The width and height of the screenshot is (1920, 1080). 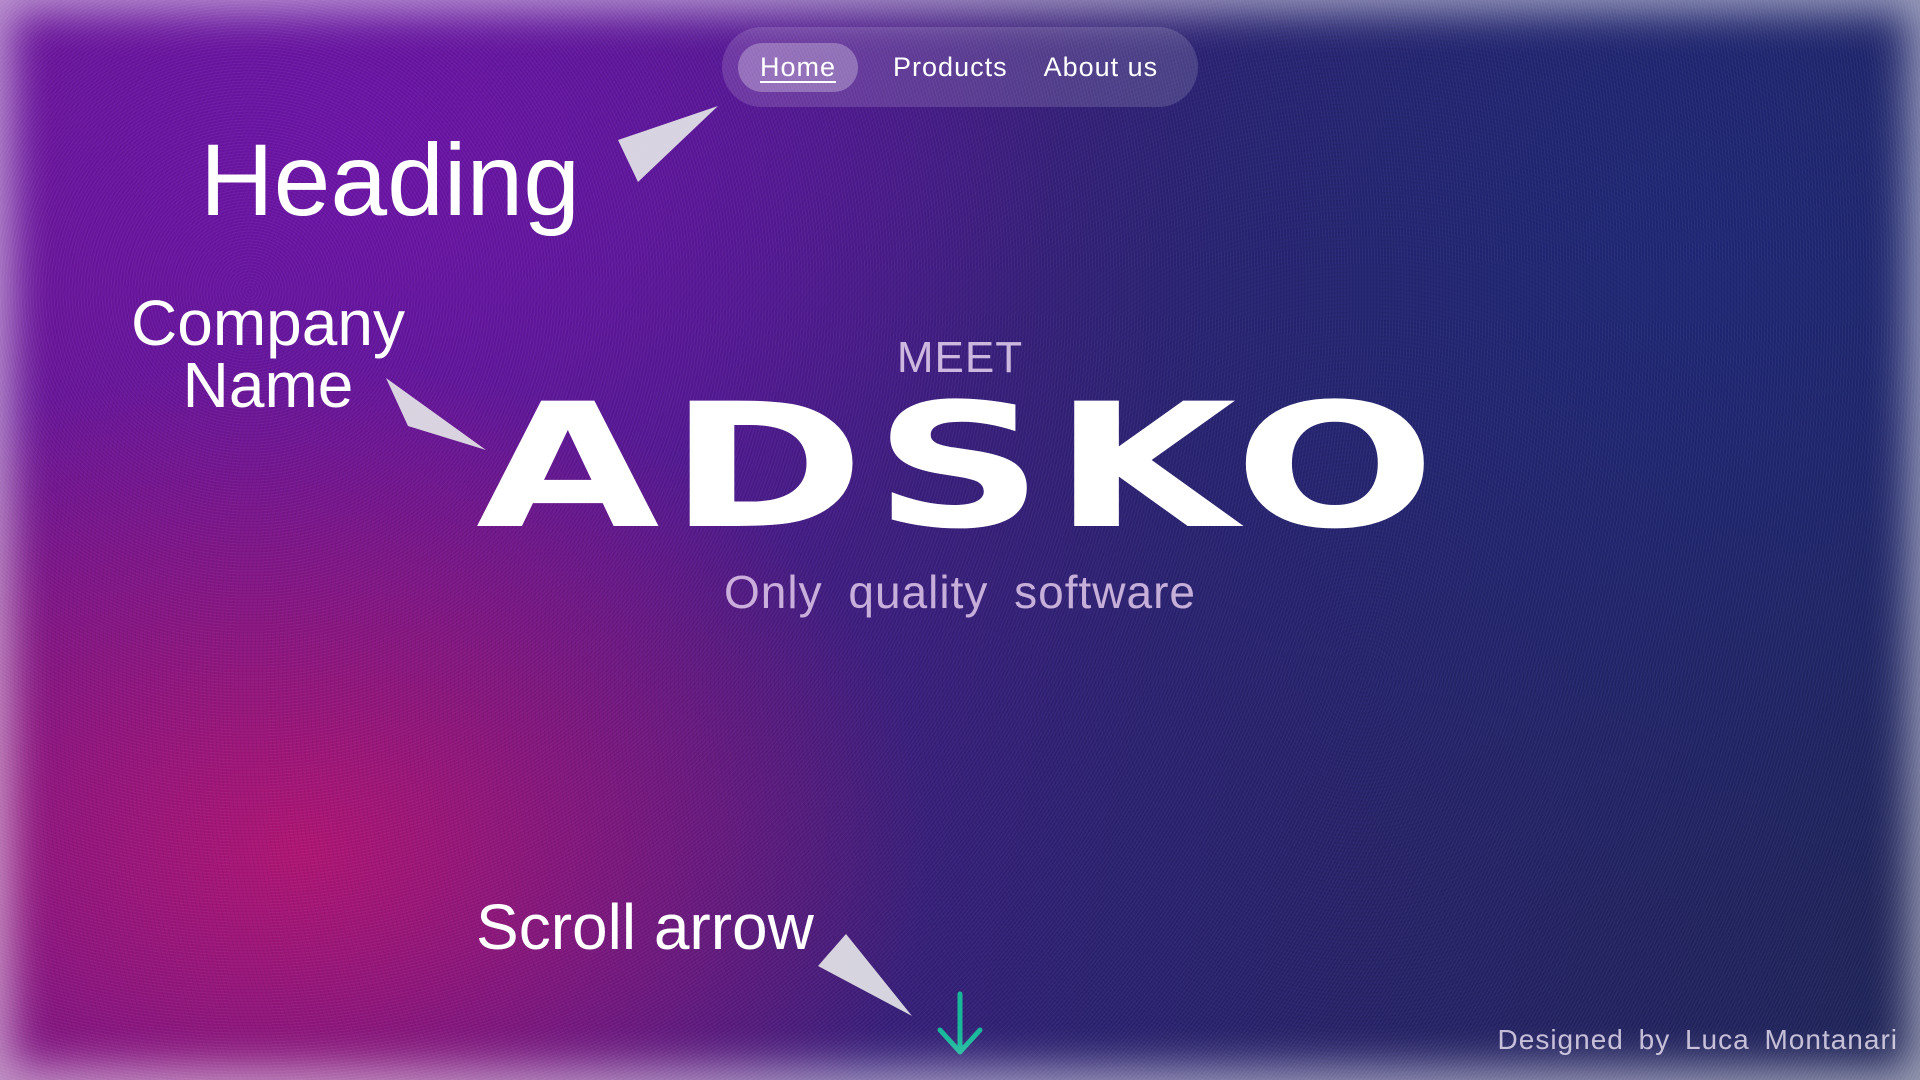 What do you see at coordinates (668, 144) in the screenshot?
I see `pointer-heading-icon` at bounding box center [668, 144].